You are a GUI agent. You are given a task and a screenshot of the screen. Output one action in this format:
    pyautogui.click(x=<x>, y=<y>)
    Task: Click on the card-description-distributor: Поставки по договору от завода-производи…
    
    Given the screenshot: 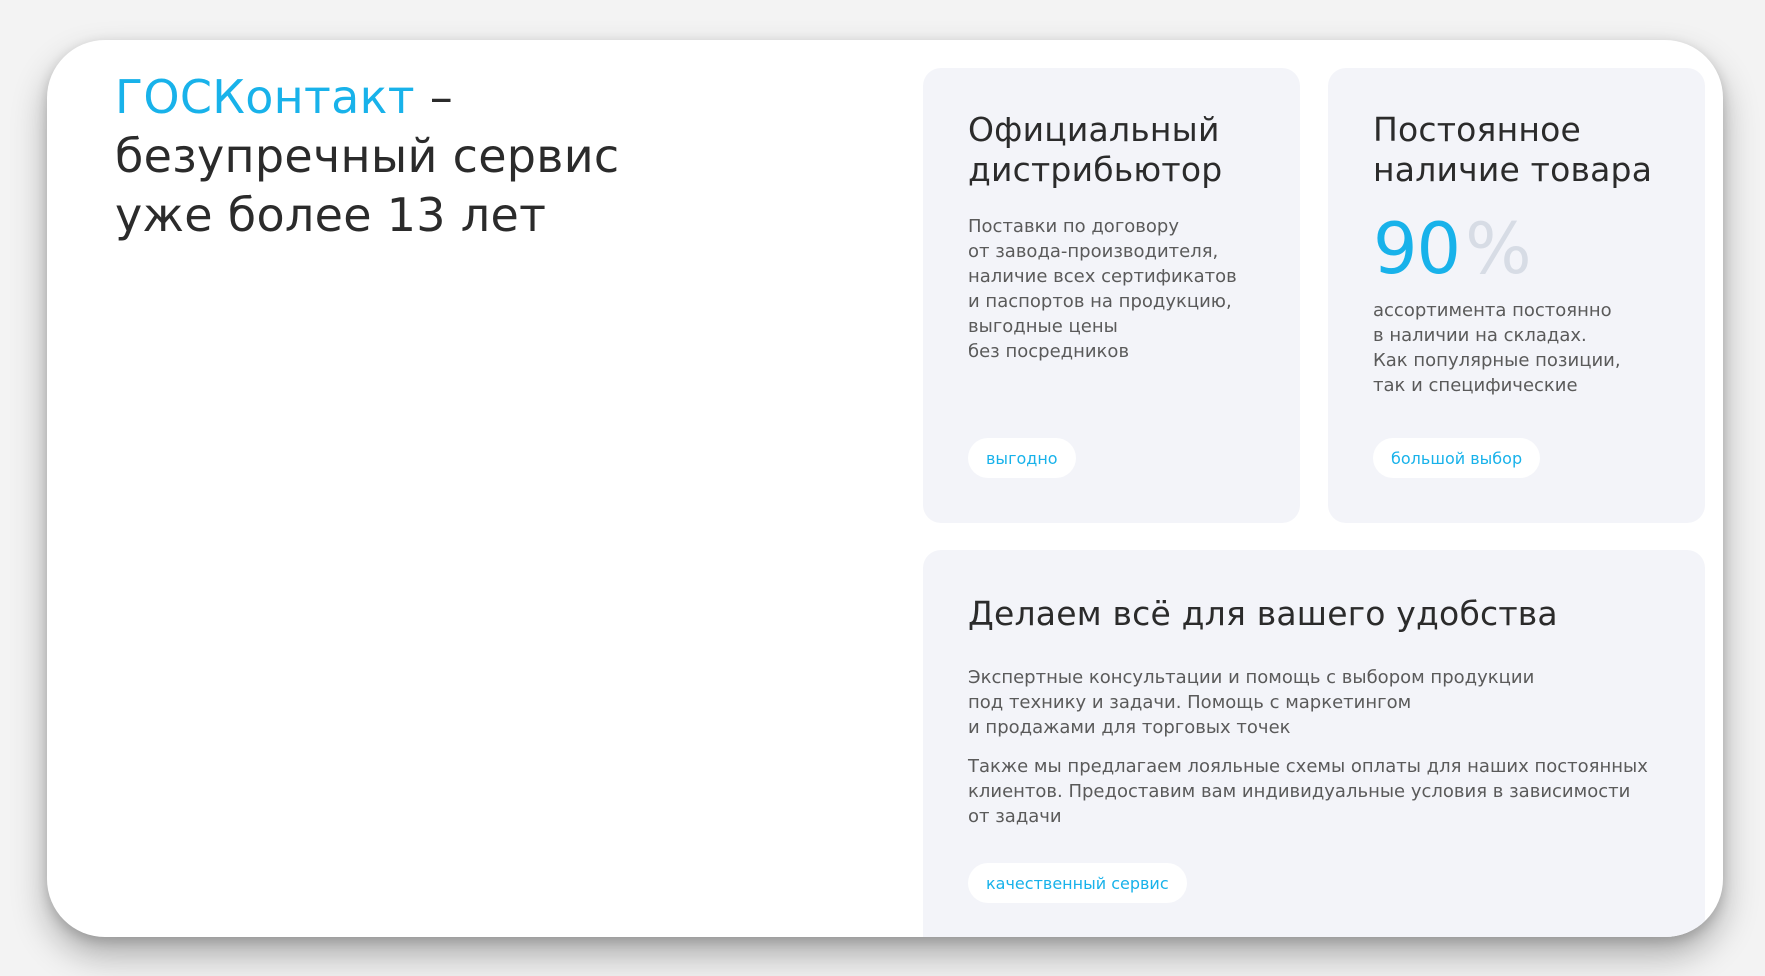 What is the action you would take?
    pyautogui.click(x=1102, y=289)
    